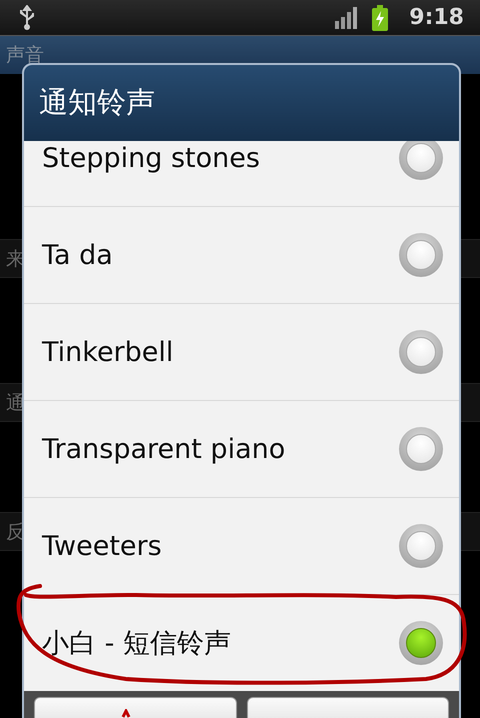 The width and height of the screenshot is (480, 718). I want to click on clock: 9:18, so click(436, 17).